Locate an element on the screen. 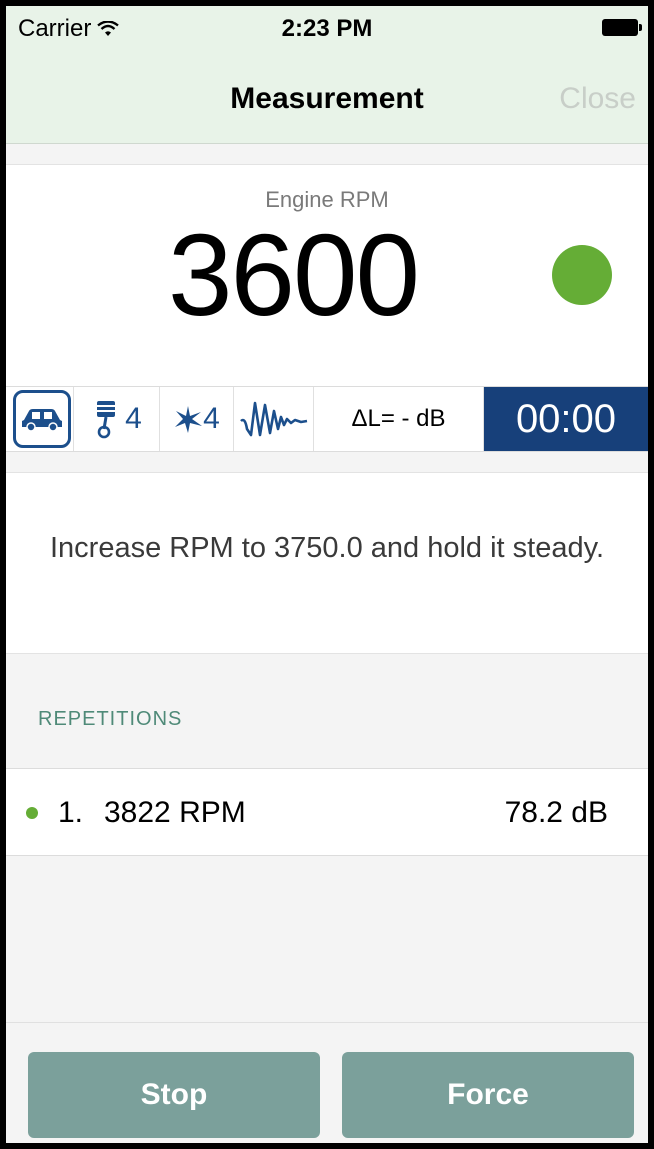 Image resolution: width=654 pixels, height=1149 pixels. ignitions-count: 4 is located at coordinates (211, 418).